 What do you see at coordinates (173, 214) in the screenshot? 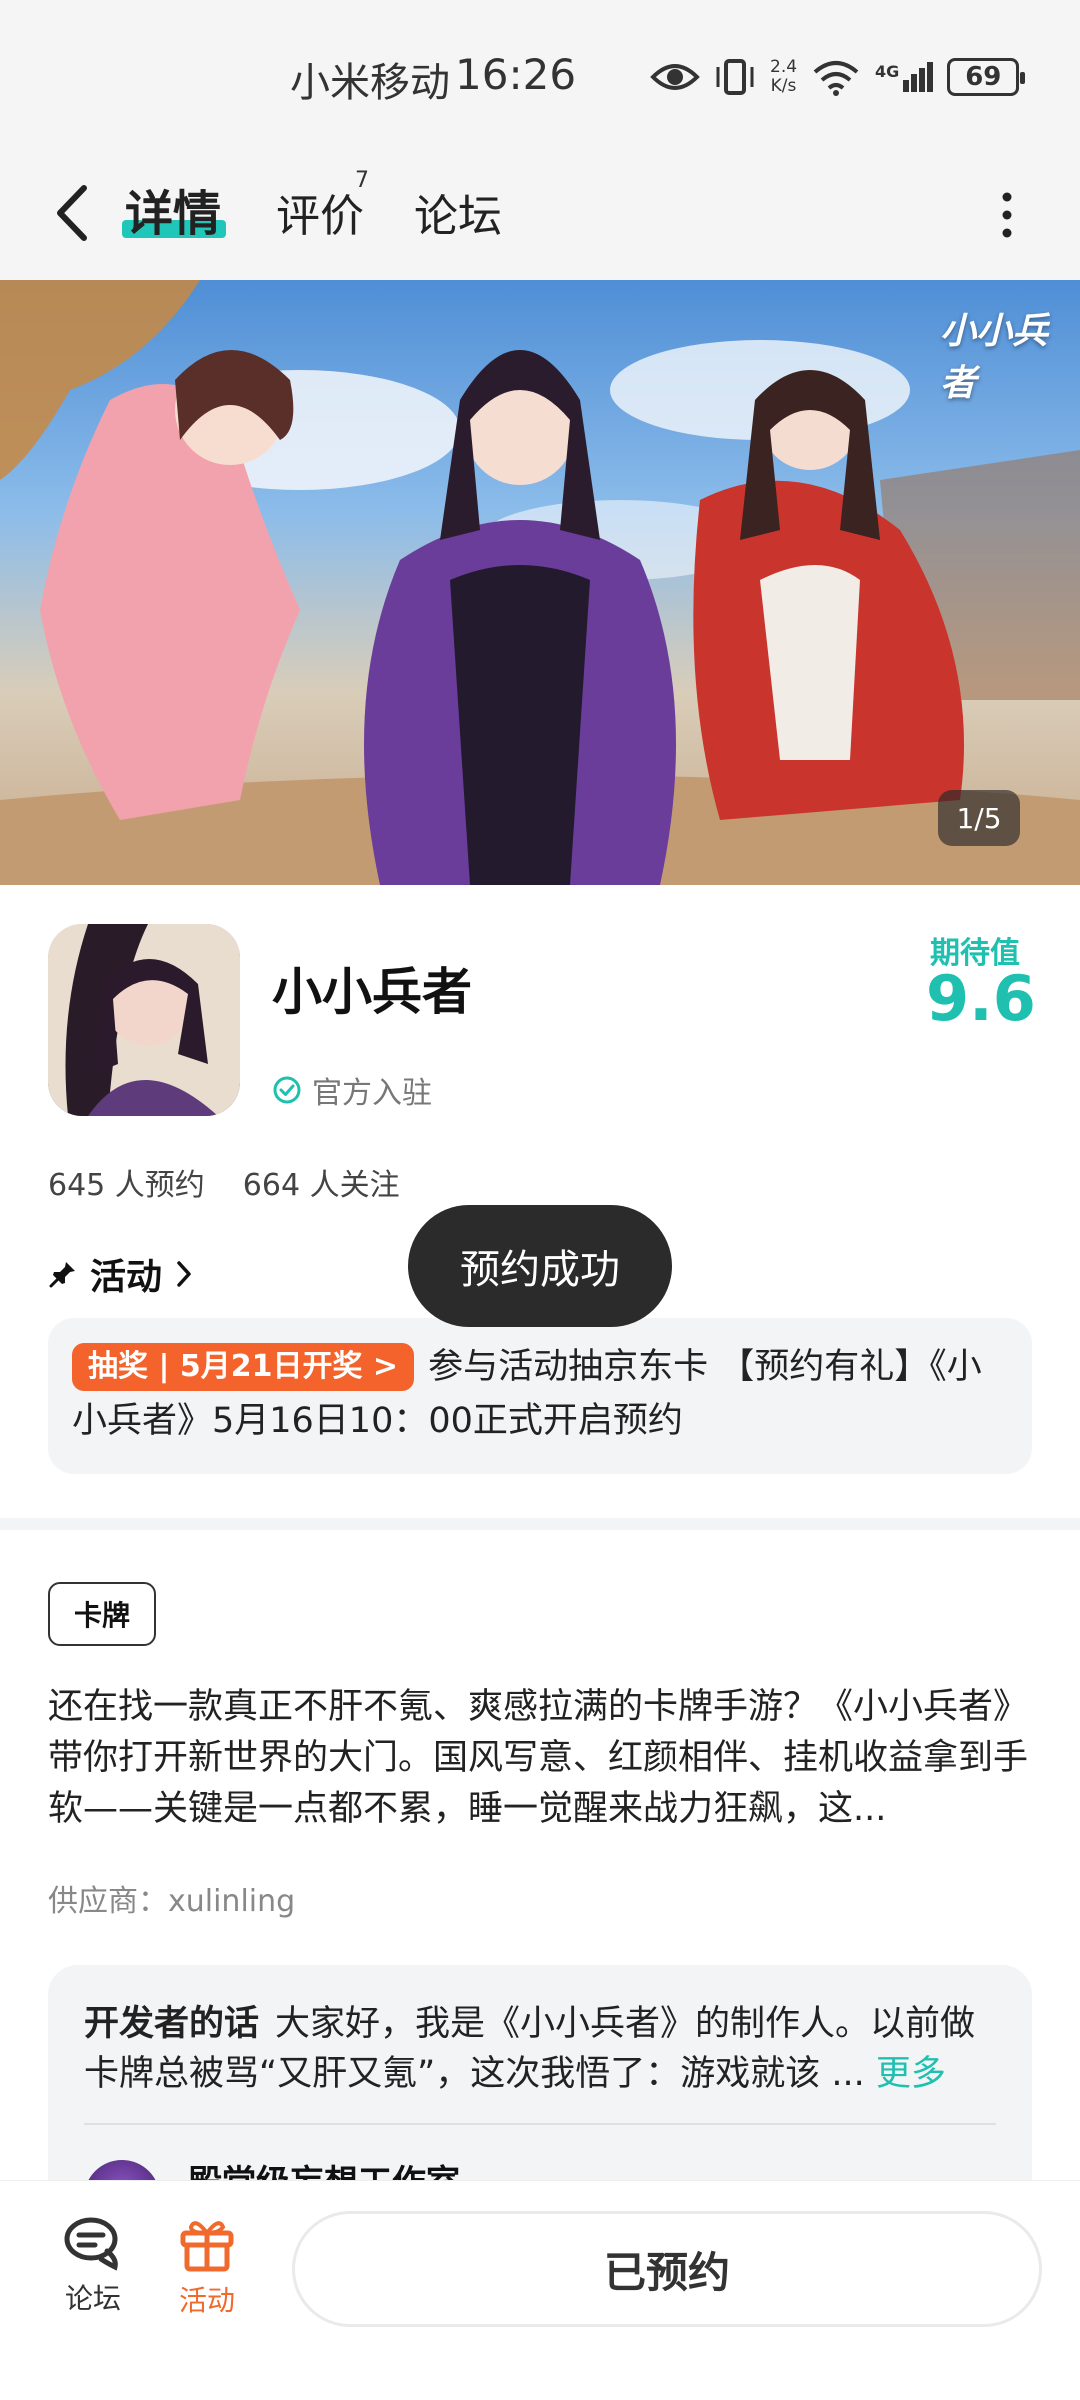
I see `tab-detail-label: 详情` at bounding box center [173, 214].